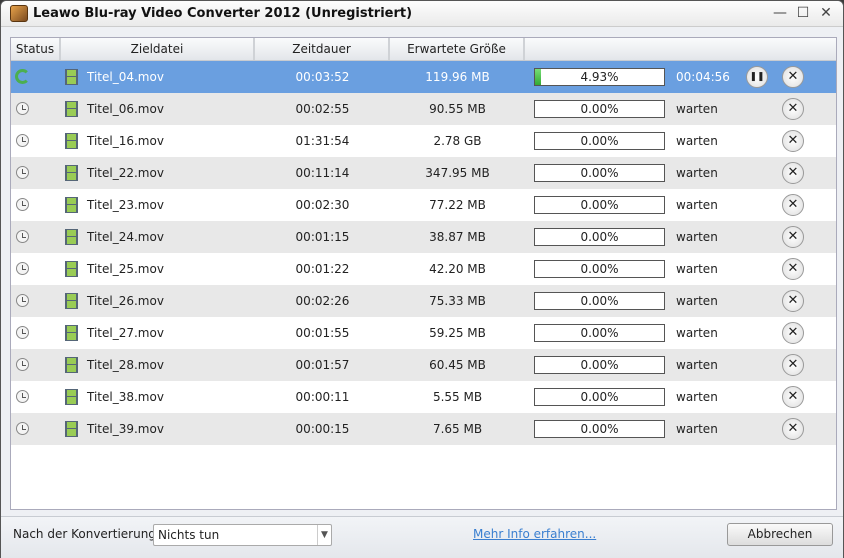  Describe the element at coordinates (322, 205) in the screenshot. I see `duration: 00:02:30` at that location.